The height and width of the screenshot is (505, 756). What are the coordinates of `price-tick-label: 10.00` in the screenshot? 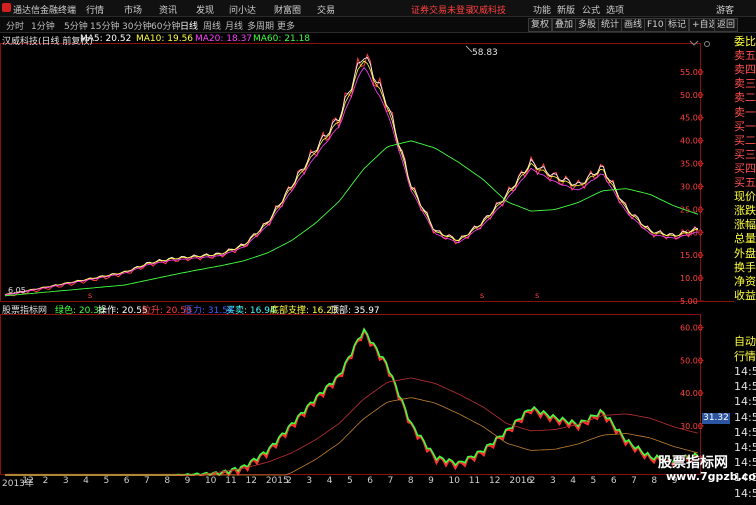 It's located at (691, 278).